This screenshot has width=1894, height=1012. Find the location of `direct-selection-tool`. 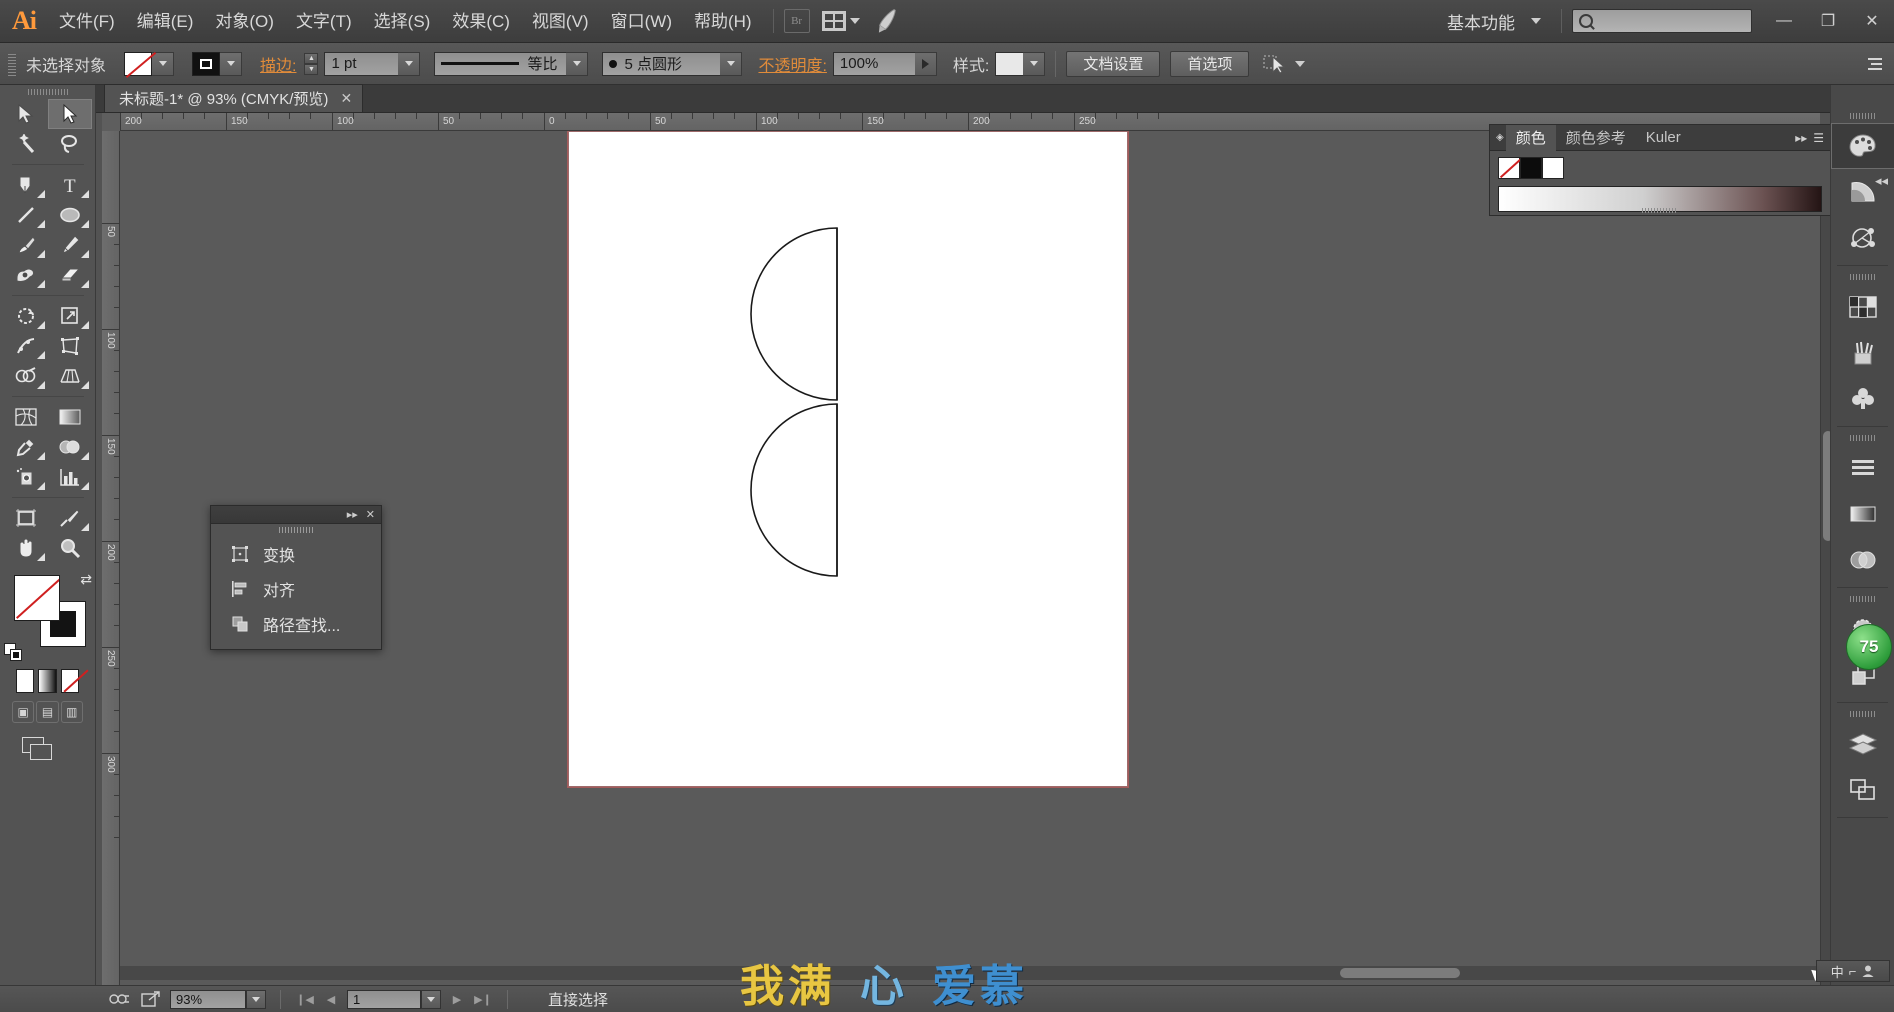

direct-selection-tool is located at coordinates (70, 114).